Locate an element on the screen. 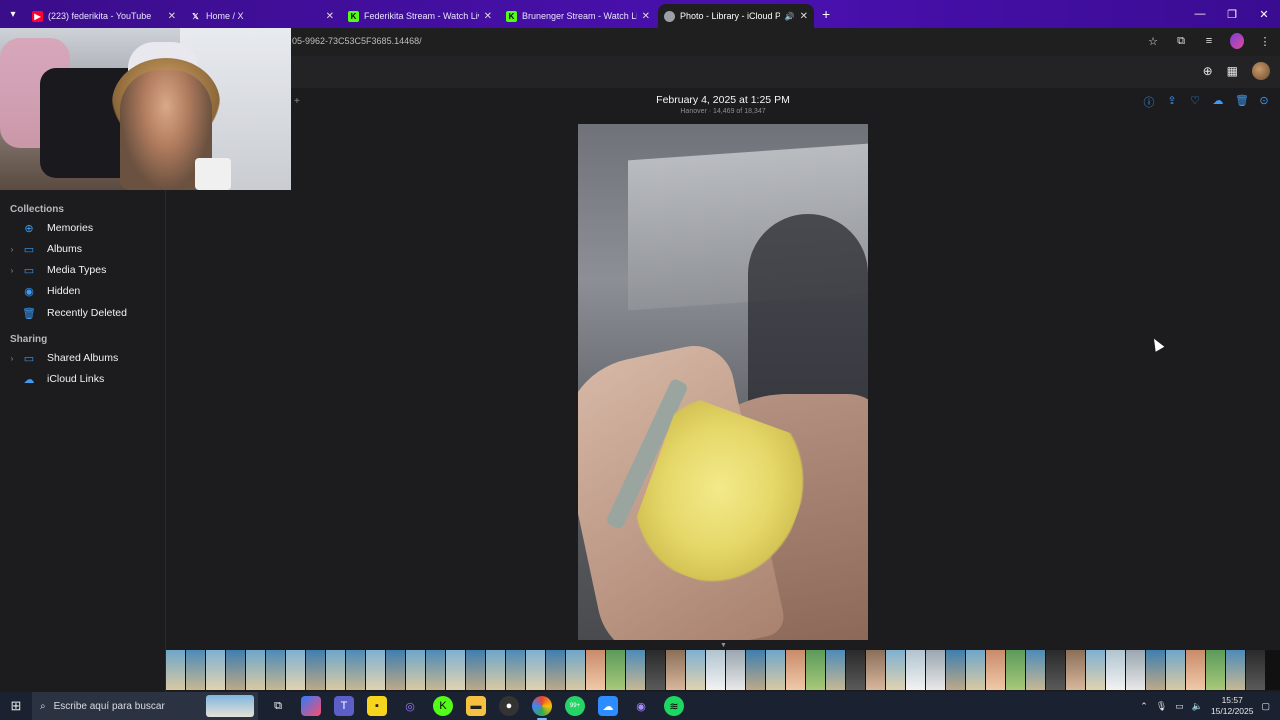  sidebar-item-shared-albums: › ▭ Shared Albums is located at coordinates (83, 358).